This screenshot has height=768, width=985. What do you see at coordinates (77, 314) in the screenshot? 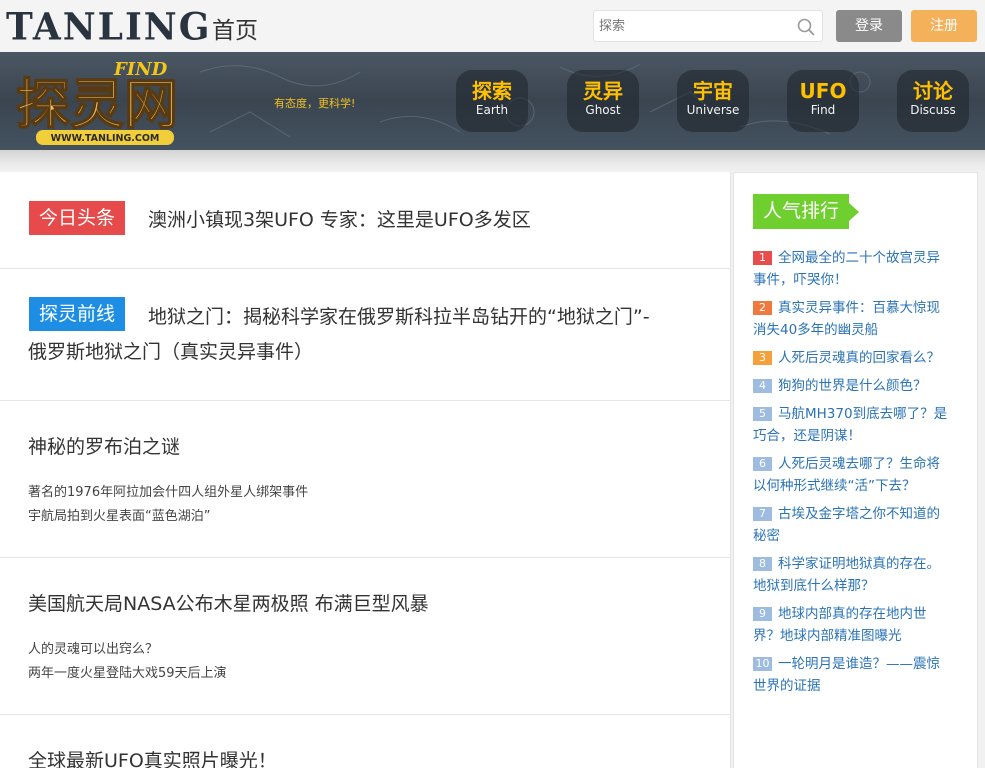
I see `tag-frontline: 探灵前线` at bounding box center [77, 314].